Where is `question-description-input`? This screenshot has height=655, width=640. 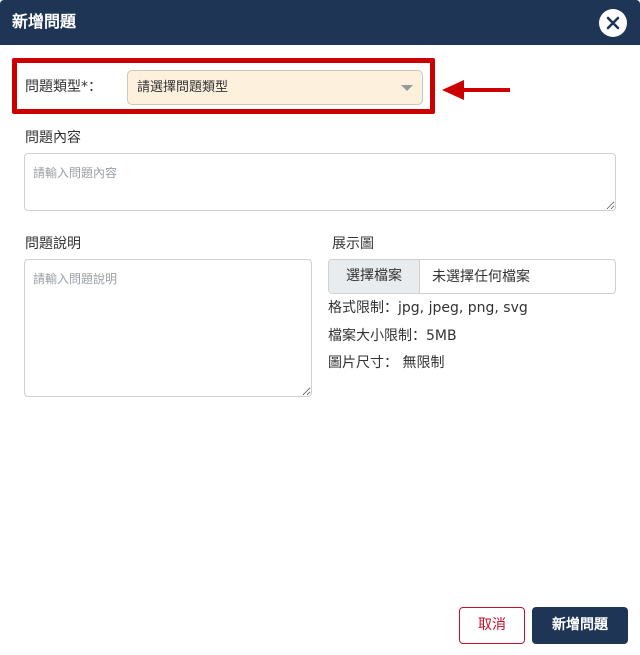 question-description-input is located at coordinates (168, 328).